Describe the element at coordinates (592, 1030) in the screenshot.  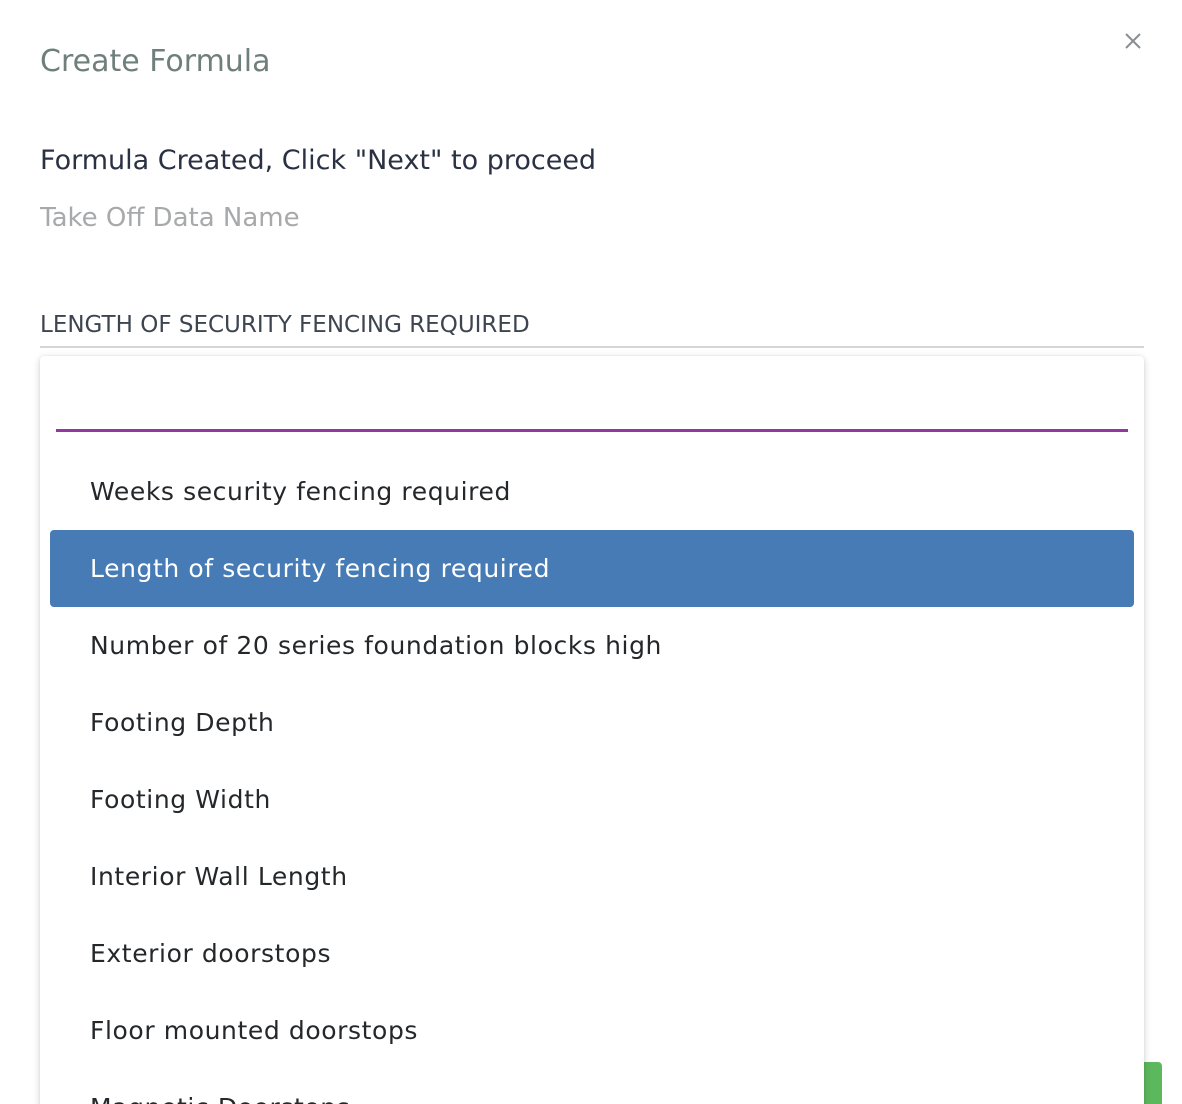
I see `dropdown-option: Floor mounted doorstops` at that location.